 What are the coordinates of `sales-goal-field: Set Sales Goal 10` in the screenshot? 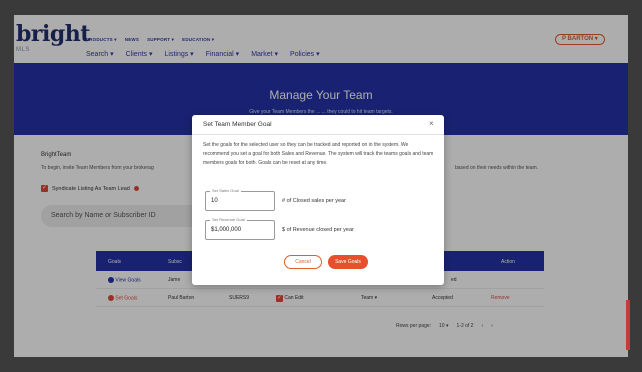 It's located at (240, 199).